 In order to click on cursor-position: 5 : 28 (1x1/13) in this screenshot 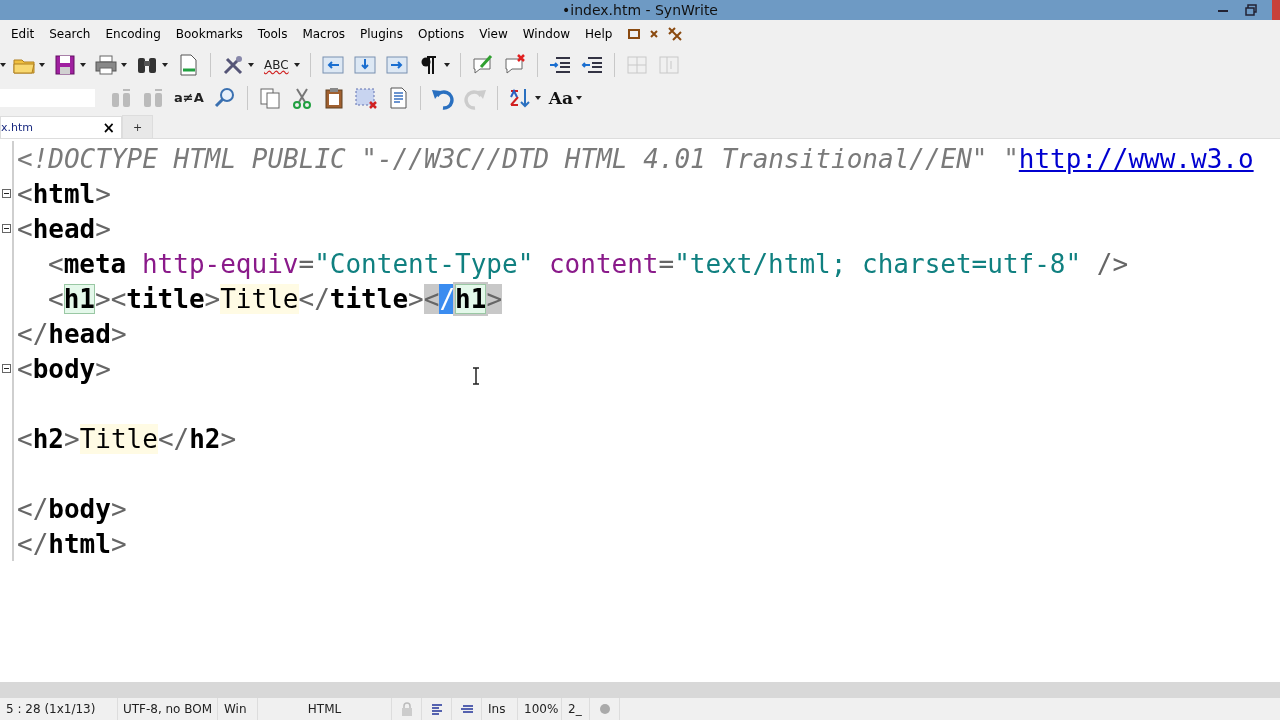, I will do `click(59, 709)`.